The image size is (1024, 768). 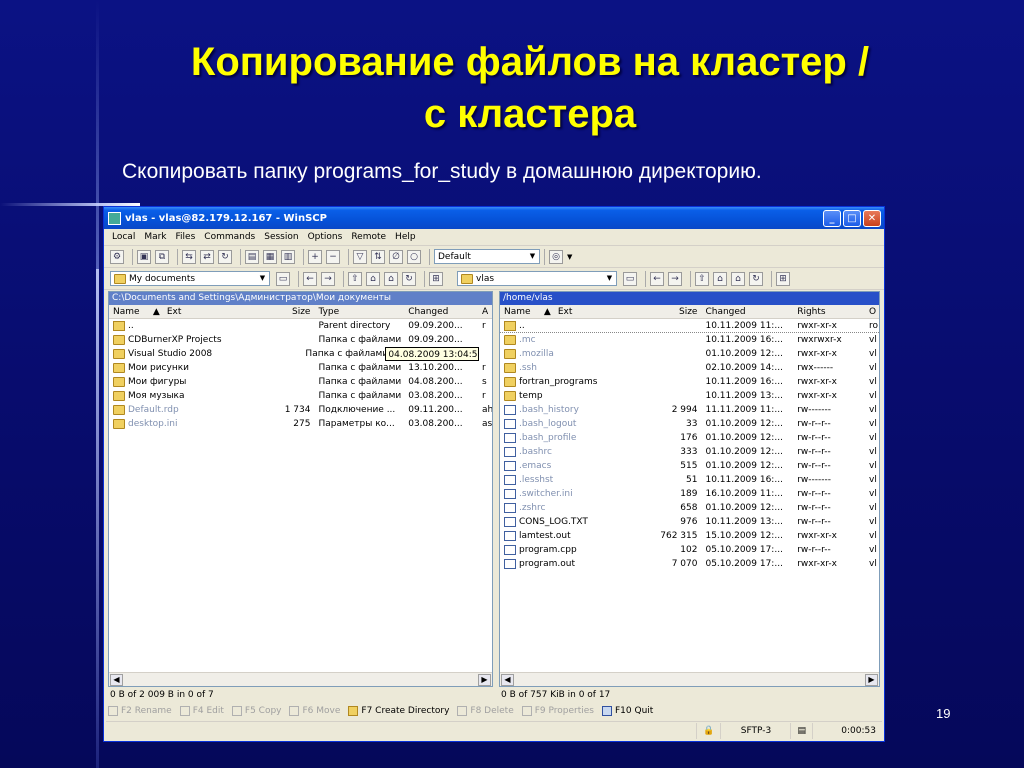 I want to click on col-type: Type, so click(x=359, y=311).